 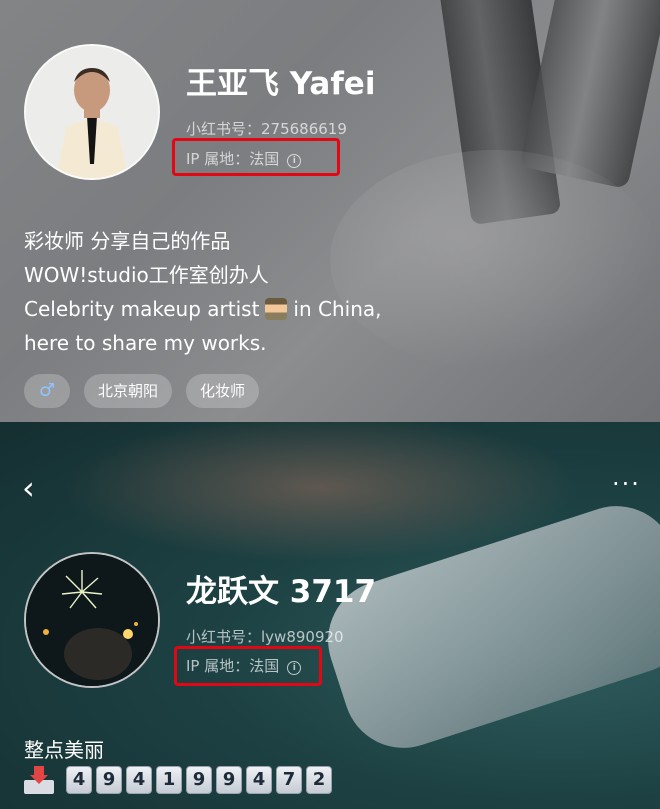 I want to click on bio-line: WOW!studio工作室创办人, so click(x=146, y=275).